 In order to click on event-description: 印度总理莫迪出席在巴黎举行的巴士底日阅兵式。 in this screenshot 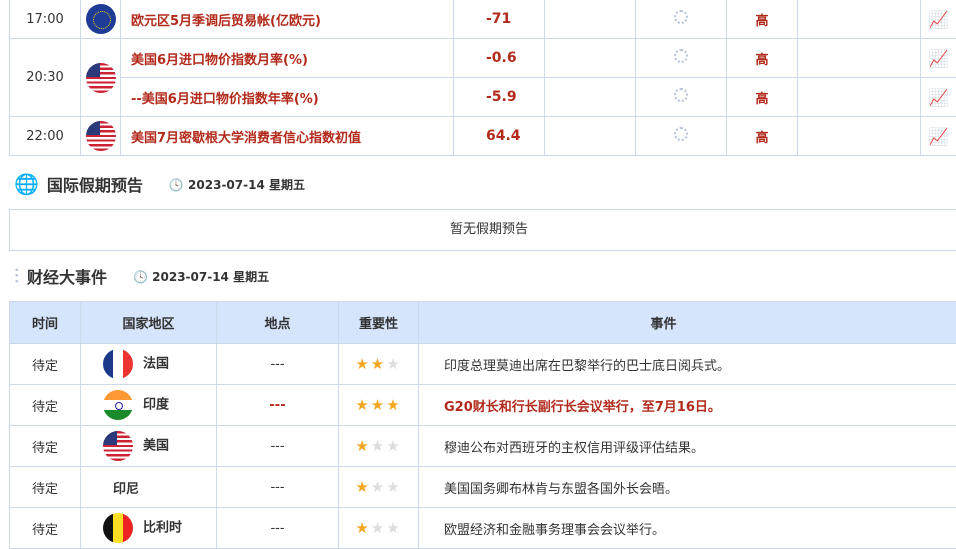, I will do `click(687, 364)`.